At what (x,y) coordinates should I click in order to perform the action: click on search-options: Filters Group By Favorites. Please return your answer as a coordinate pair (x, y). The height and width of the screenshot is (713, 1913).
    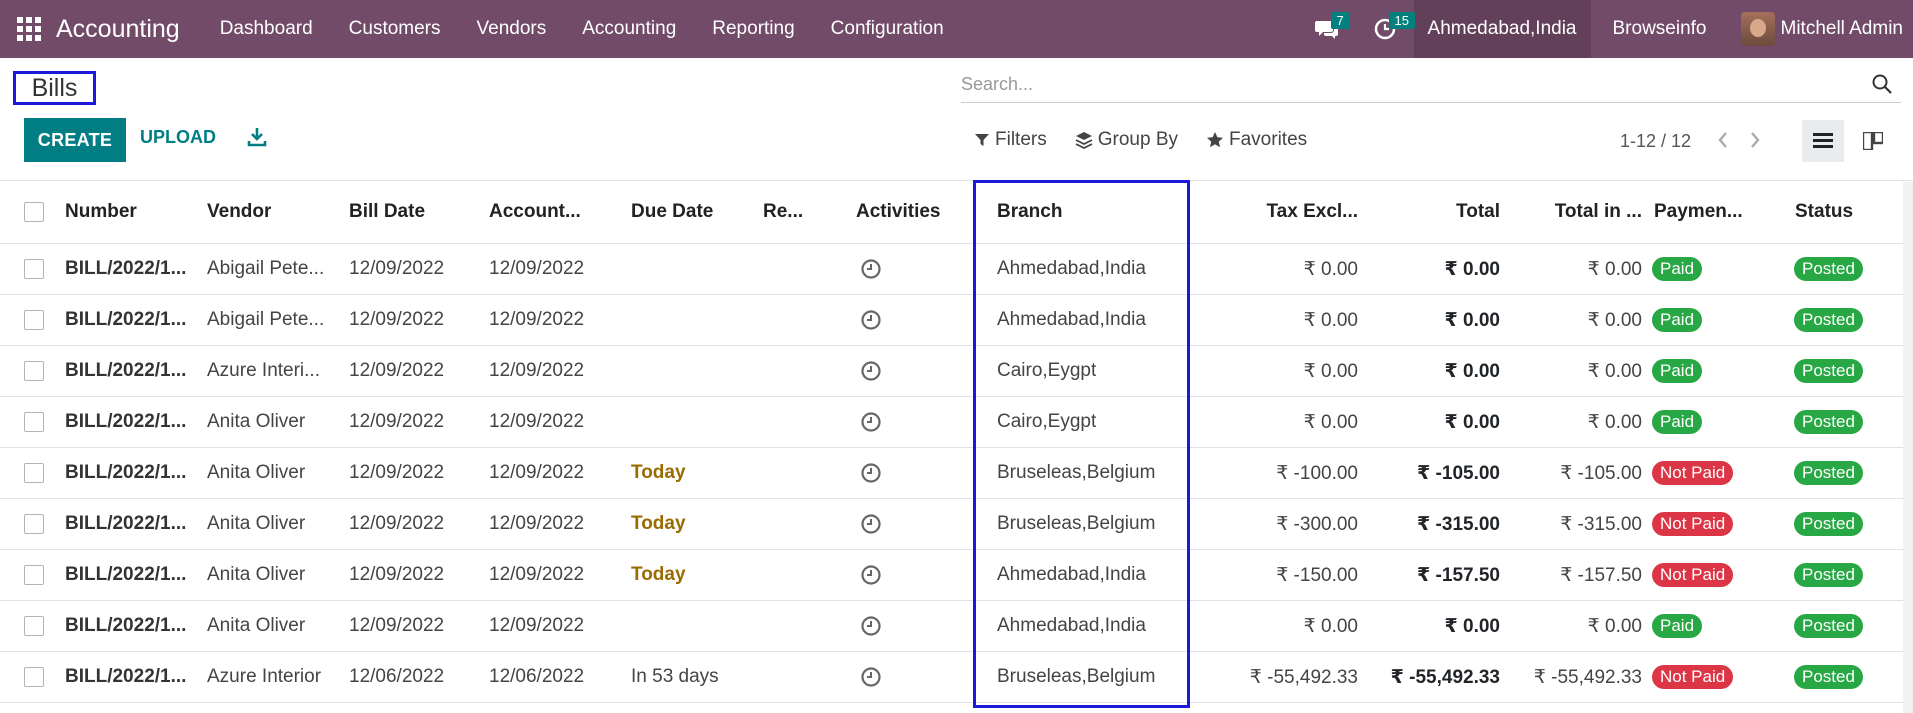
    Looking at the image, I should click on (1140, 140).